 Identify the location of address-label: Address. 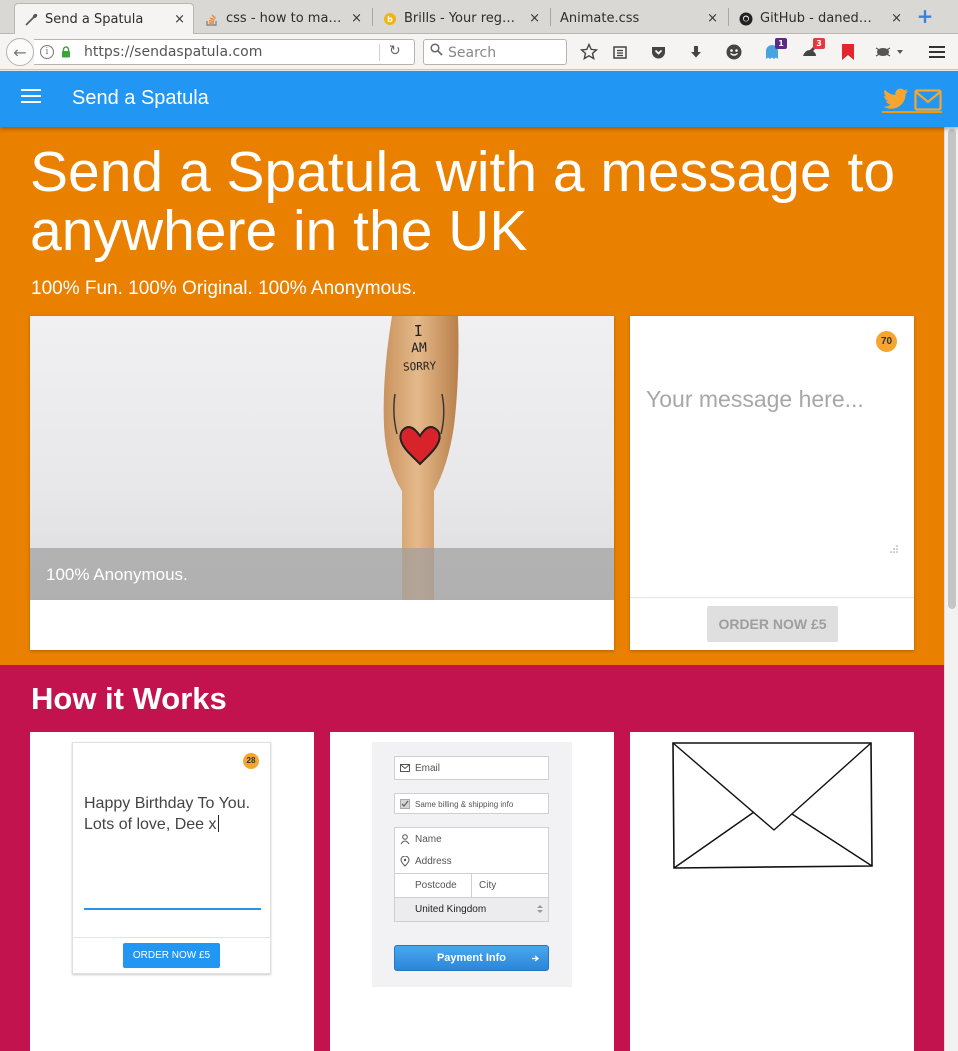
(433, 861).